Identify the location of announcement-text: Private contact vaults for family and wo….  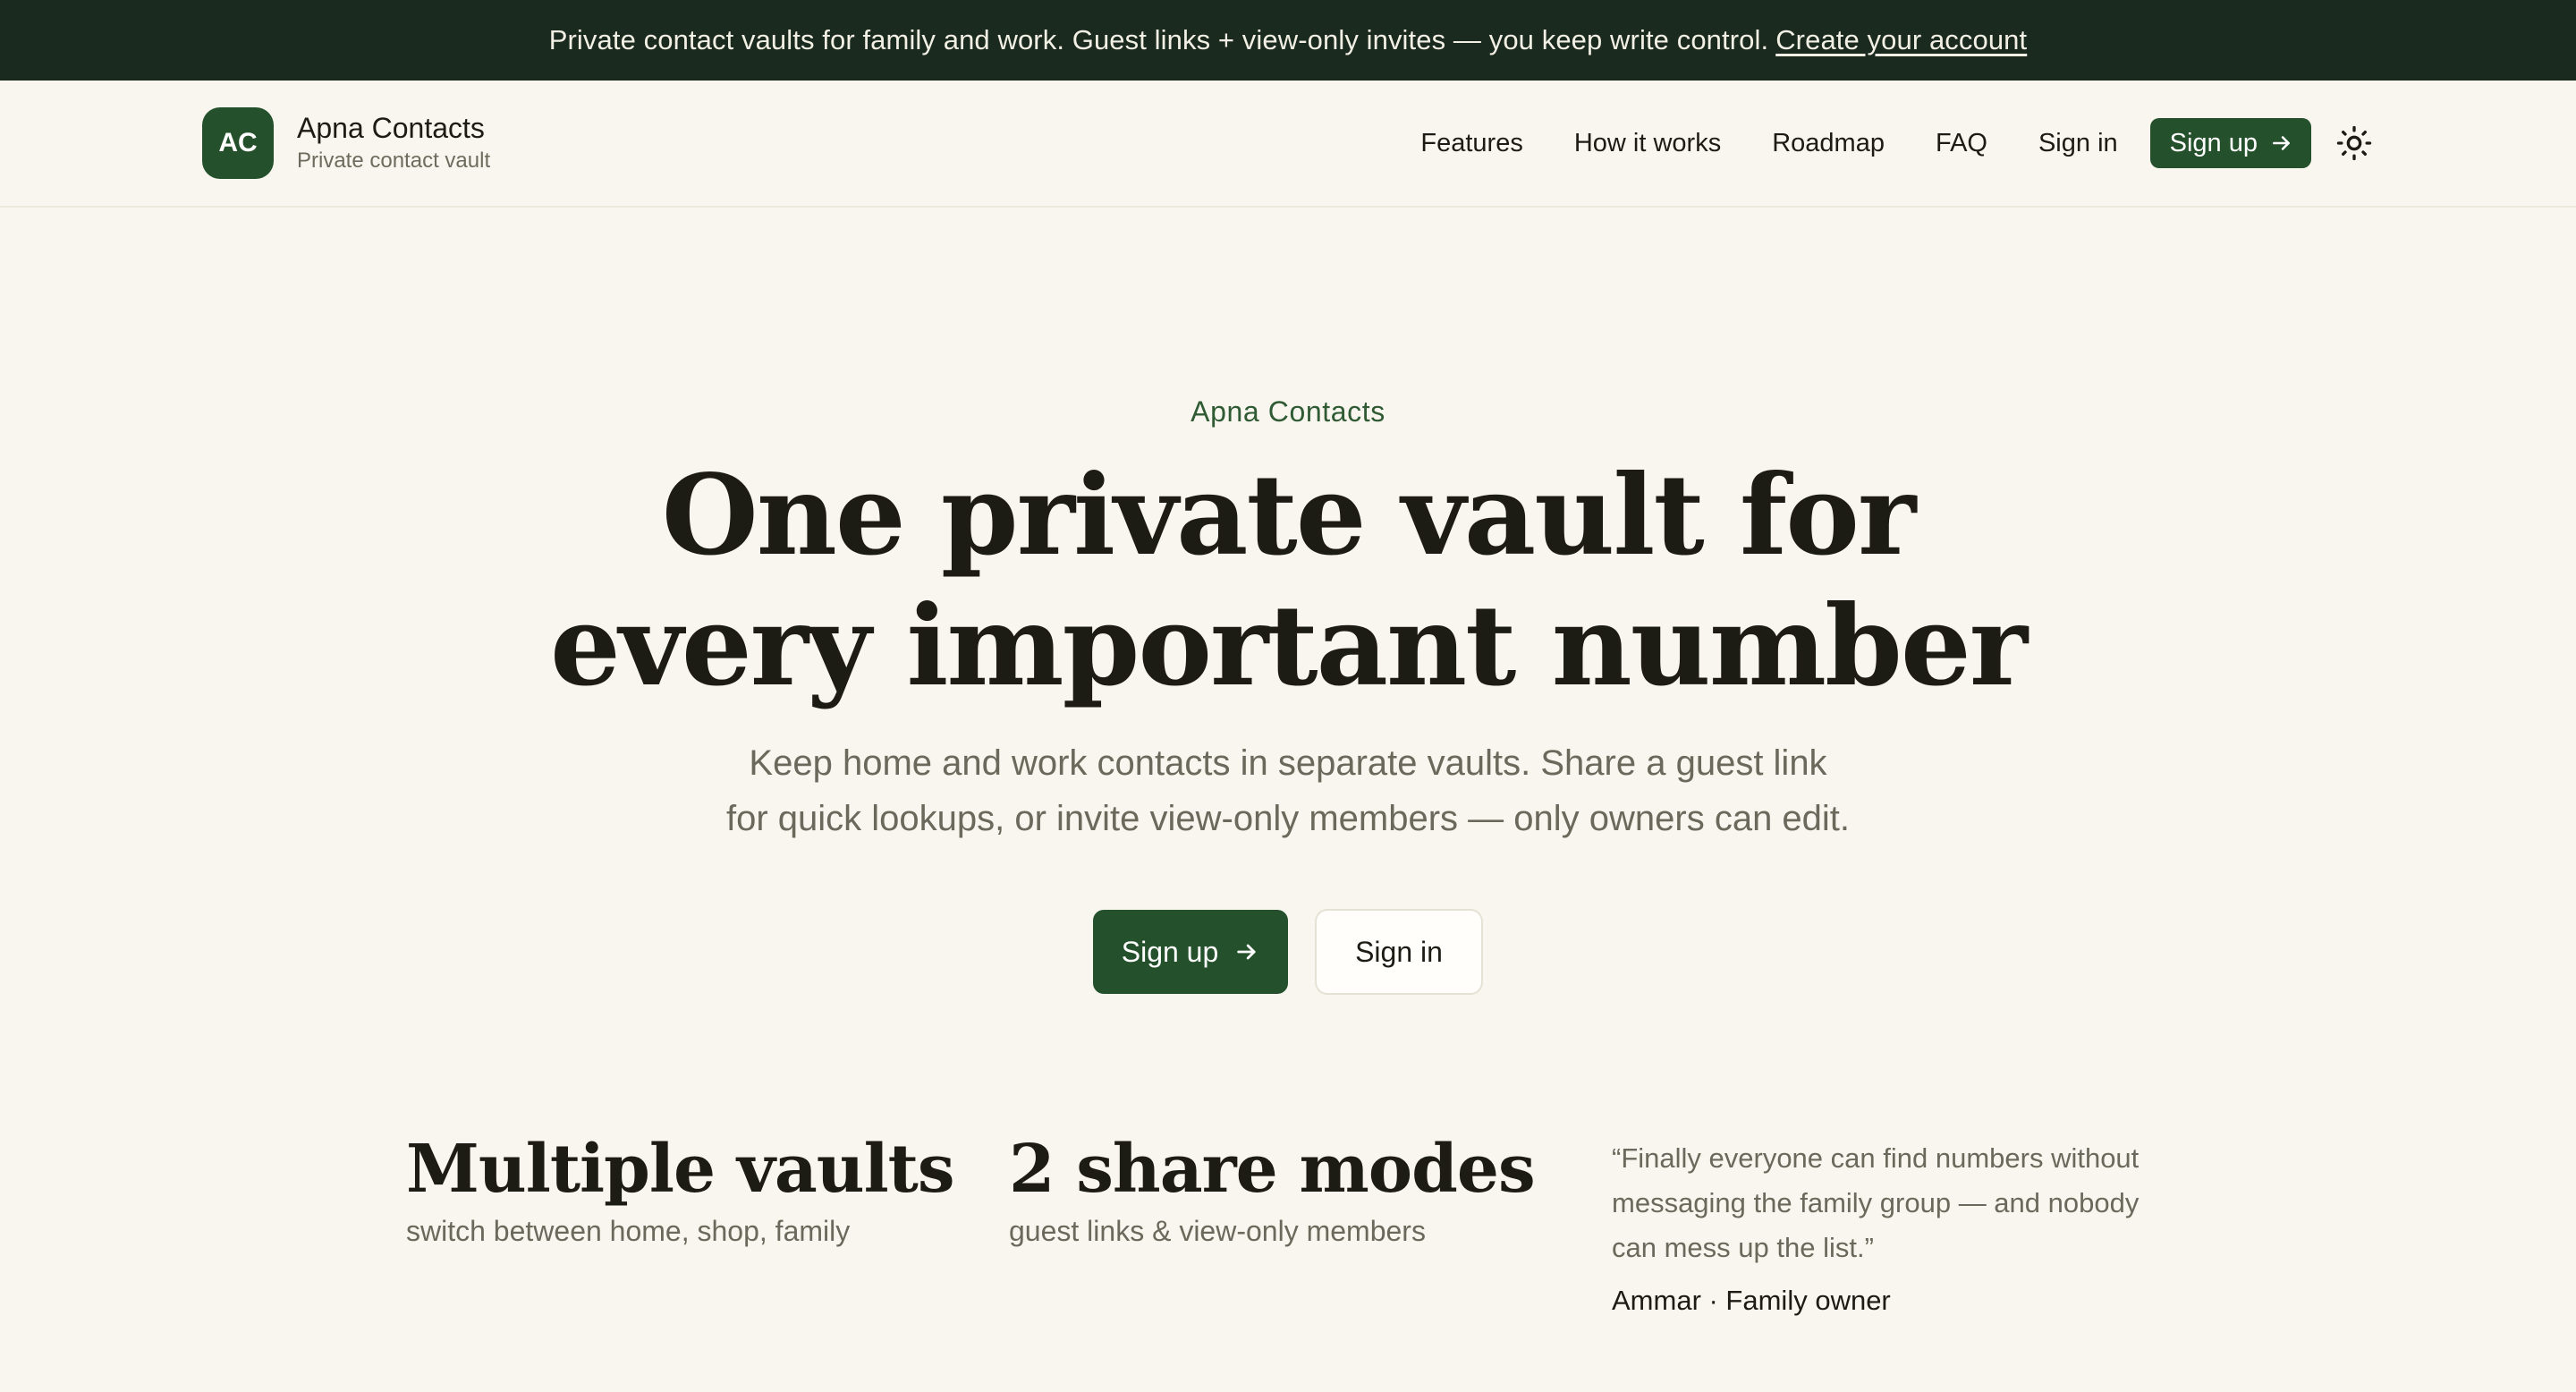
(1158, 39).